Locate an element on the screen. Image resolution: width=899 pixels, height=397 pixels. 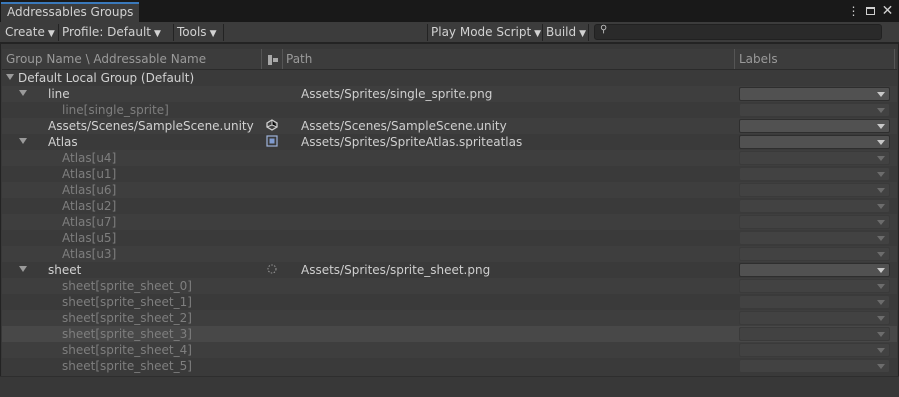
sub-entry-row: line[single_sprite] is located at coordinates (449, 110).